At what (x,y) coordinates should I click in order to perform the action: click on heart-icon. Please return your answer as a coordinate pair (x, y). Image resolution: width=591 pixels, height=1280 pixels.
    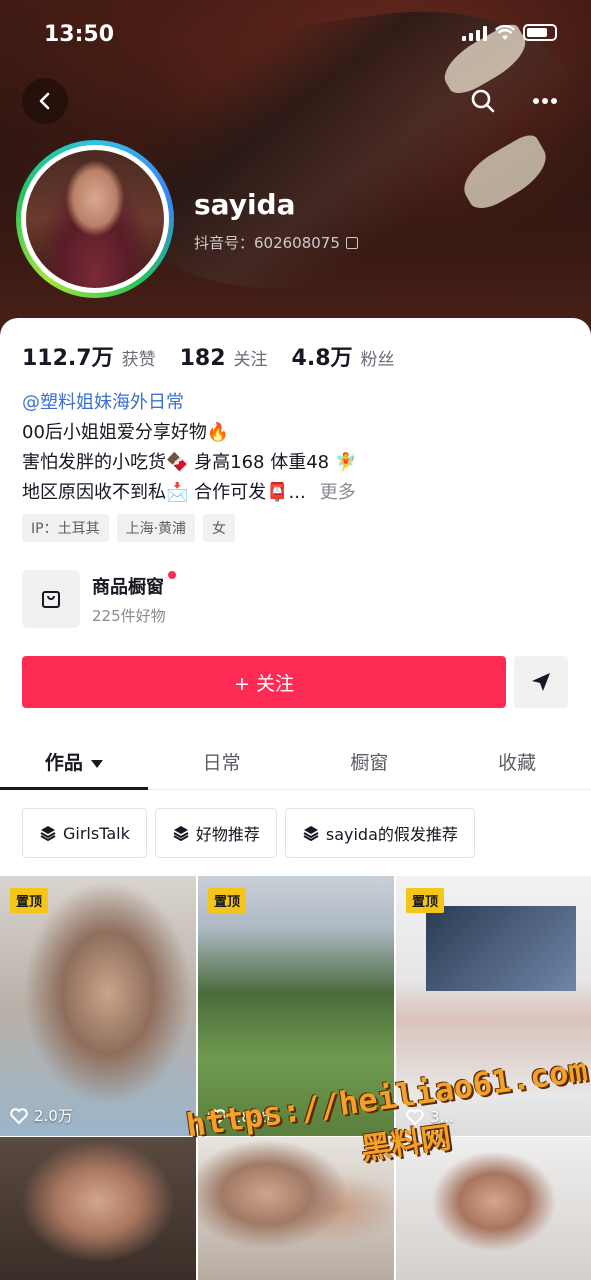
    Looking at the image, I should click on (19, 1115).